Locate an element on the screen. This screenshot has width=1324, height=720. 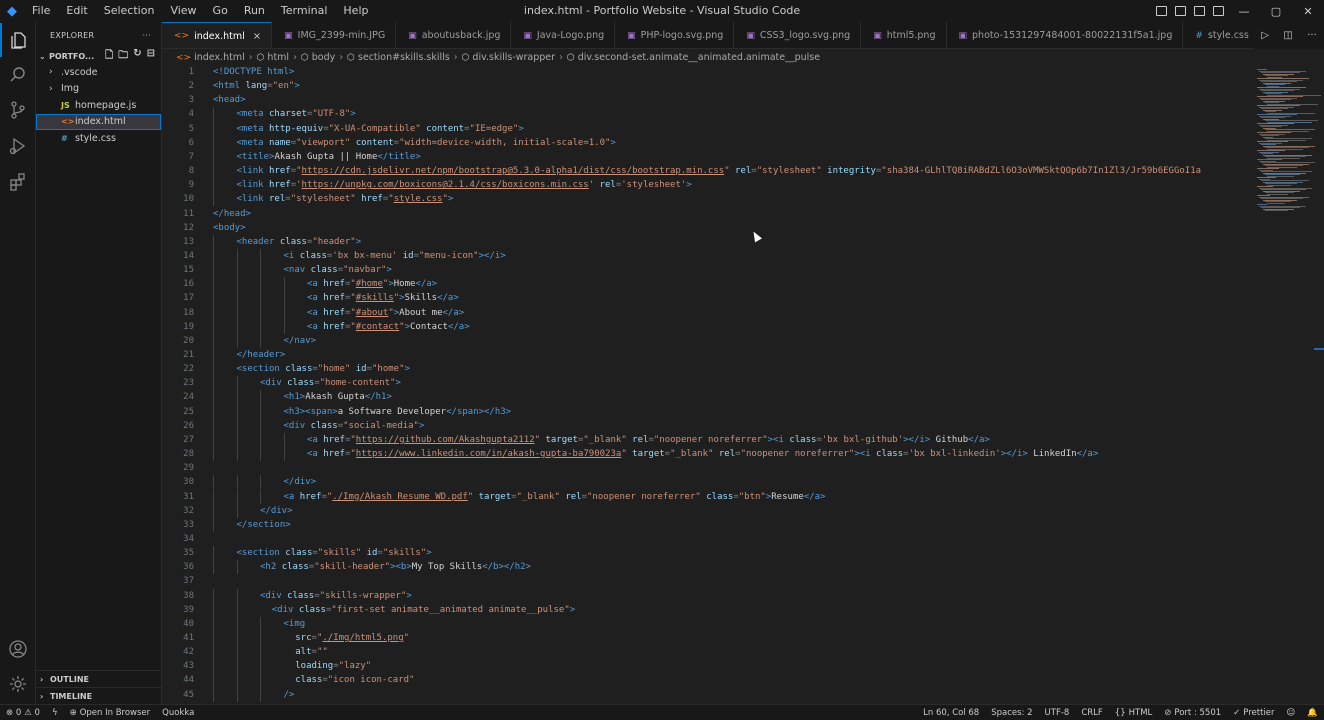
source-control-icon is located at coordinates (18, 110).